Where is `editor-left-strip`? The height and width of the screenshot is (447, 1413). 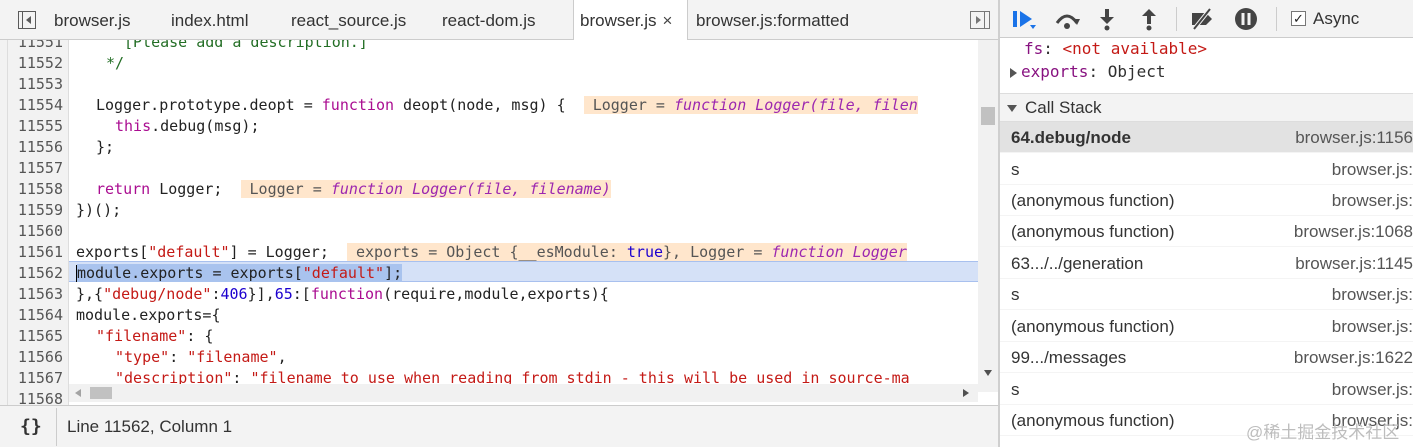
editor-left-strip is located at coordinates (4, 222).